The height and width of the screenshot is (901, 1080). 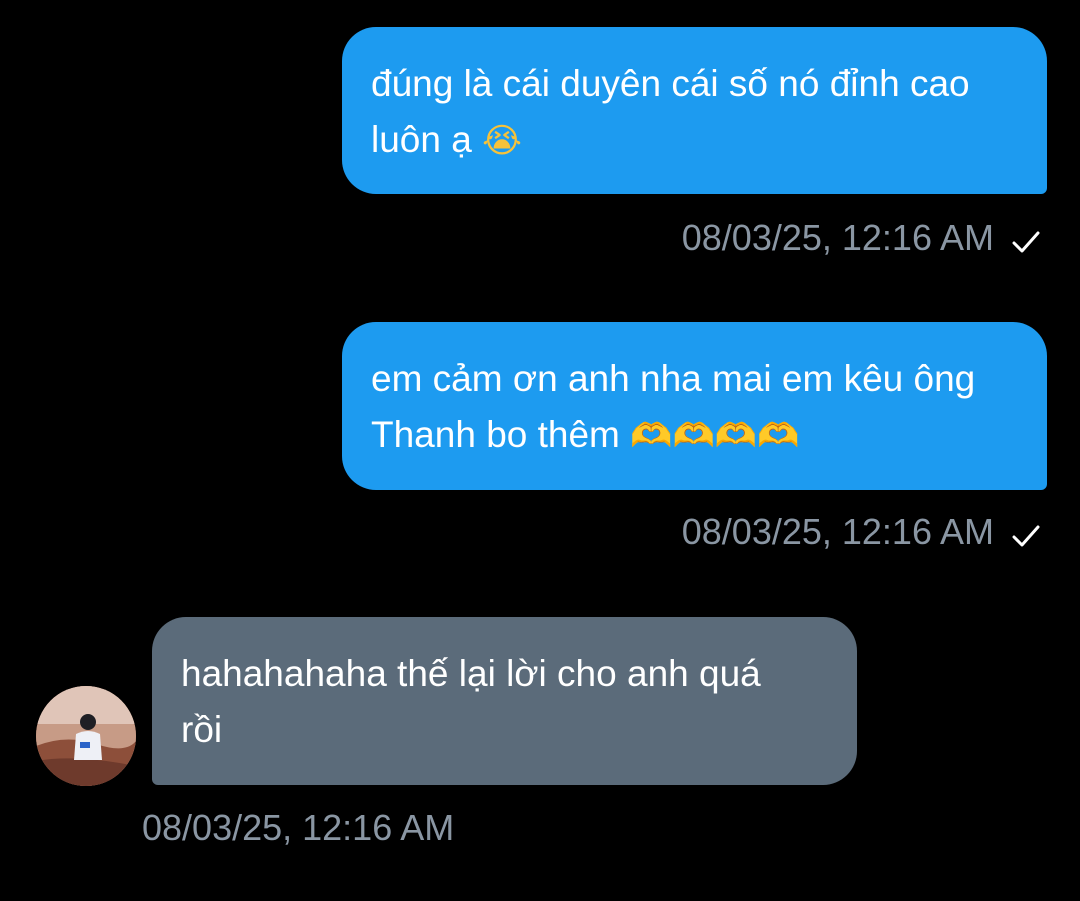 What do you see at coordinates (495, 434) in the screenshot?
I see `message-text: Thanh bo thêm` at bounding box center [495, 434].